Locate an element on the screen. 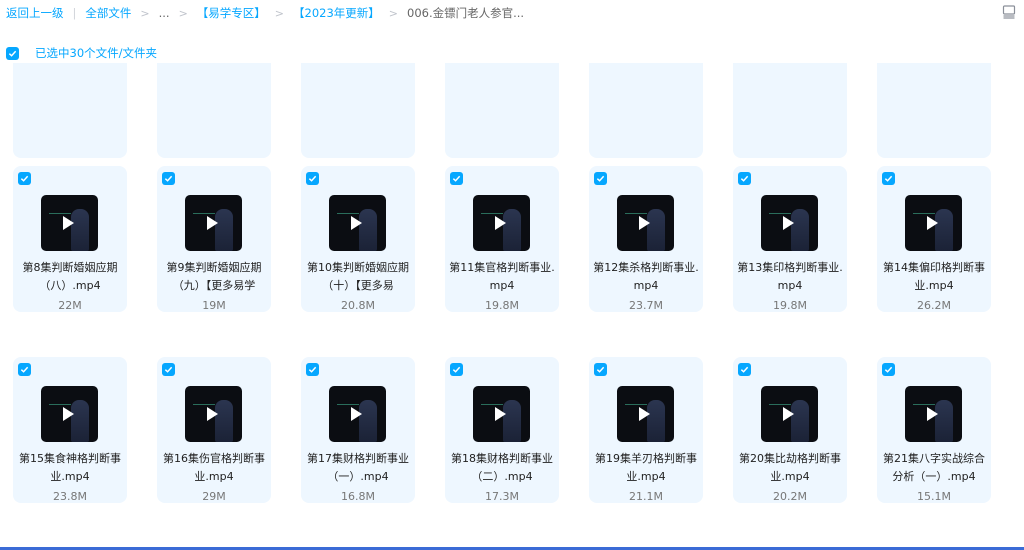 This screenshot has width=1024, height=550. file-card: 第11集官格判断事业.mp4 19.8M is located at coordinates (502, 239).